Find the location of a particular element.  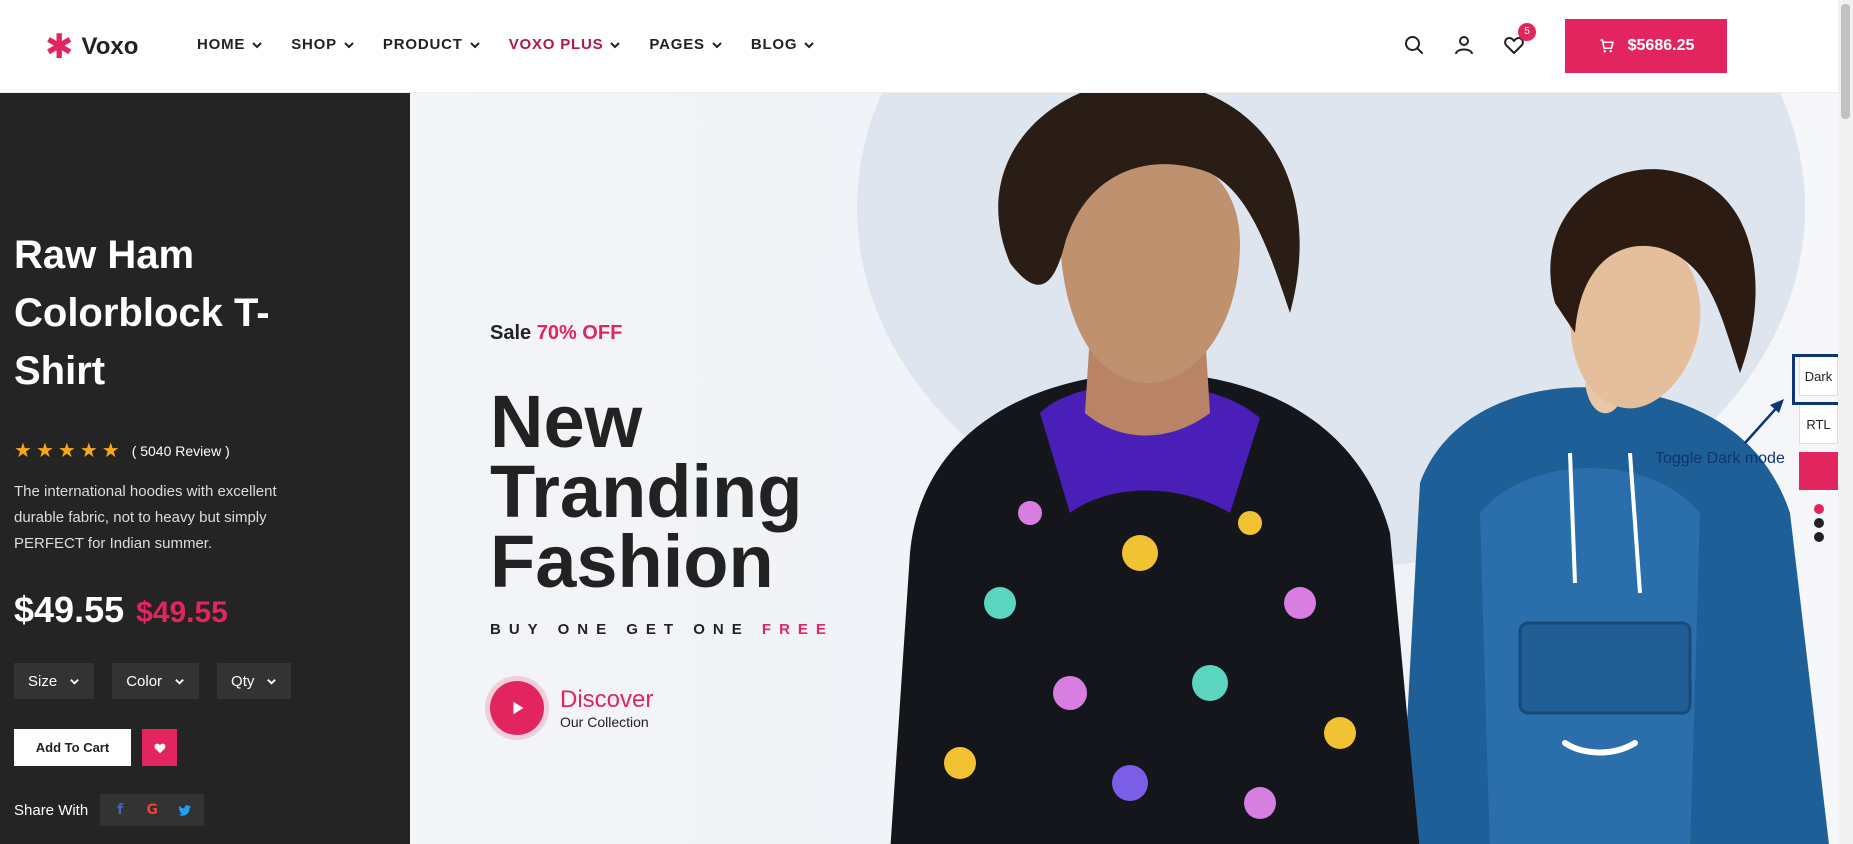

size-select-label: Size is located at coordinates (43, 681).